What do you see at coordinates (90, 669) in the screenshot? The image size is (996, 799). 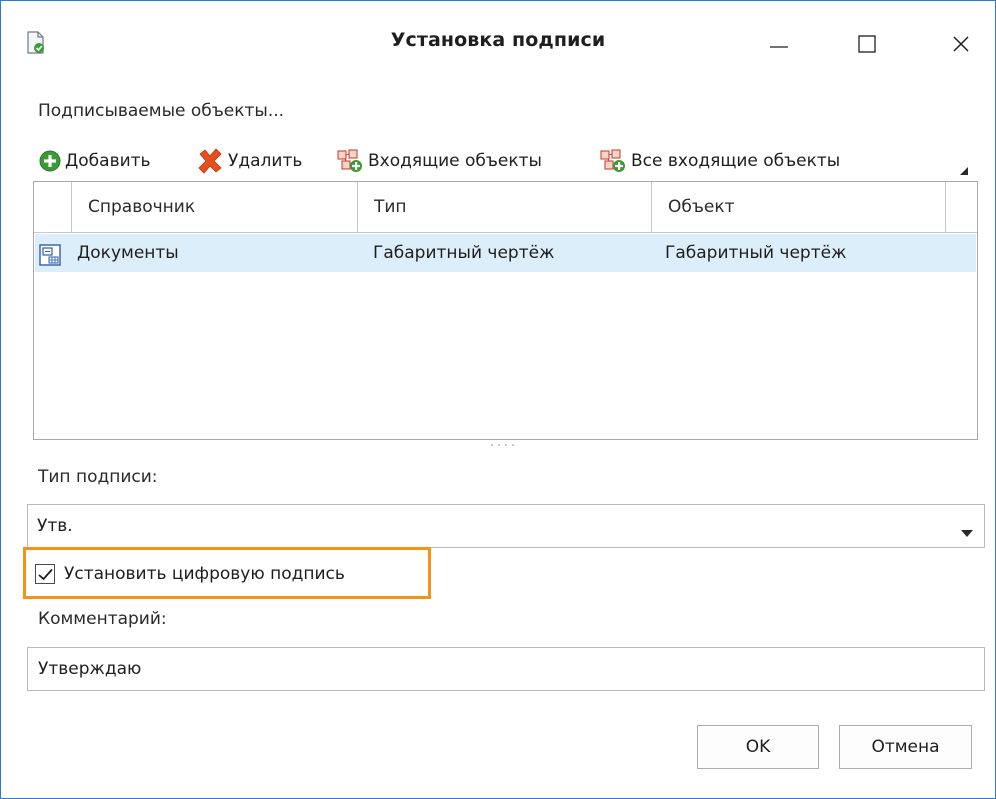 I see `comment-value: Утверждаю` at bounding box center [90, 669].